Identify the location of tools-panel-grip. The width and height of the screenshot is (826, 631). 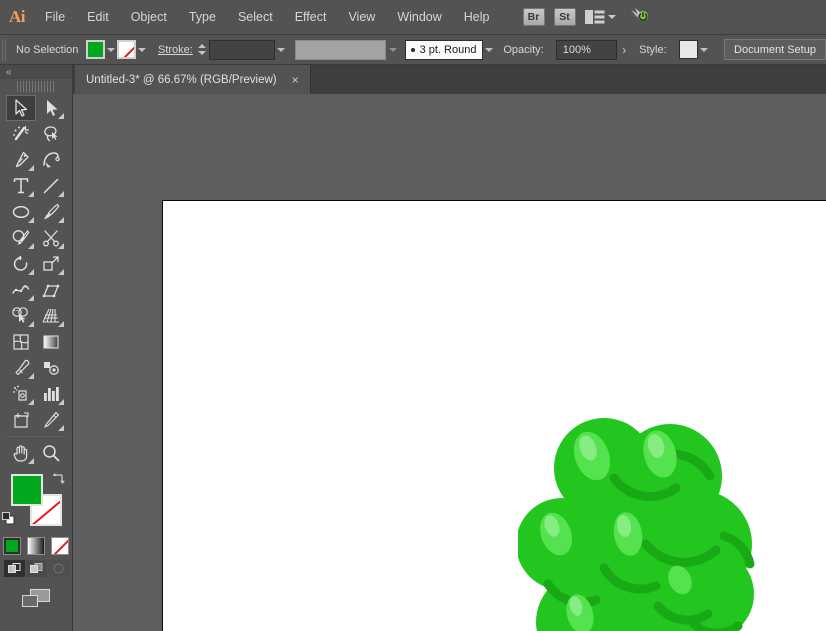
(36, 86).